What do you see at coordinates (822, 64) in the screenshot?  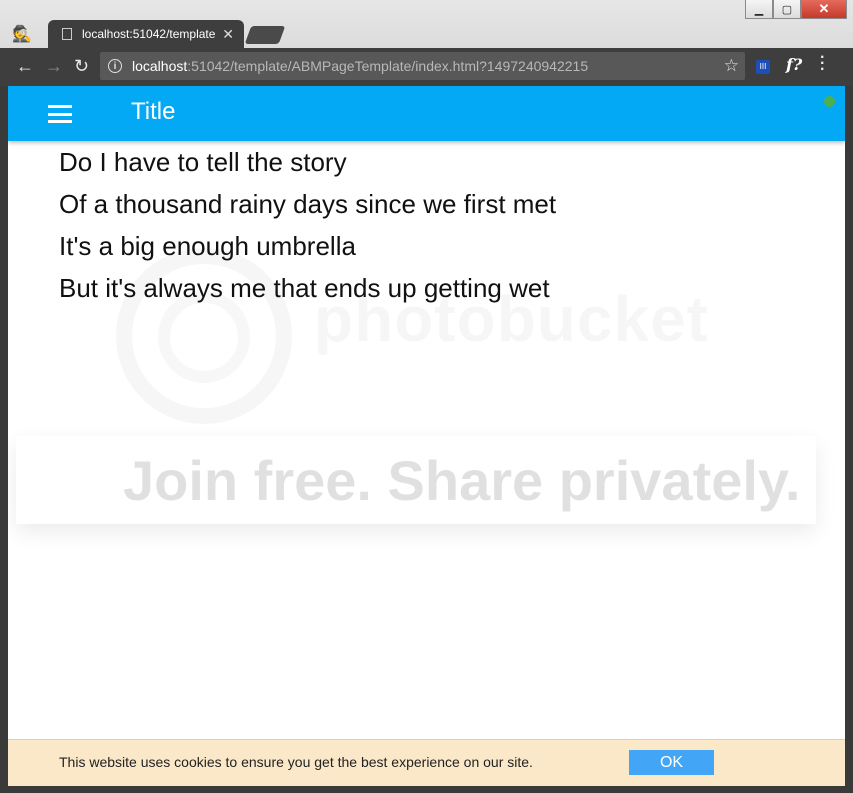 I see `browser-menu-icon: · · ·` at bounding box center [822, 64].